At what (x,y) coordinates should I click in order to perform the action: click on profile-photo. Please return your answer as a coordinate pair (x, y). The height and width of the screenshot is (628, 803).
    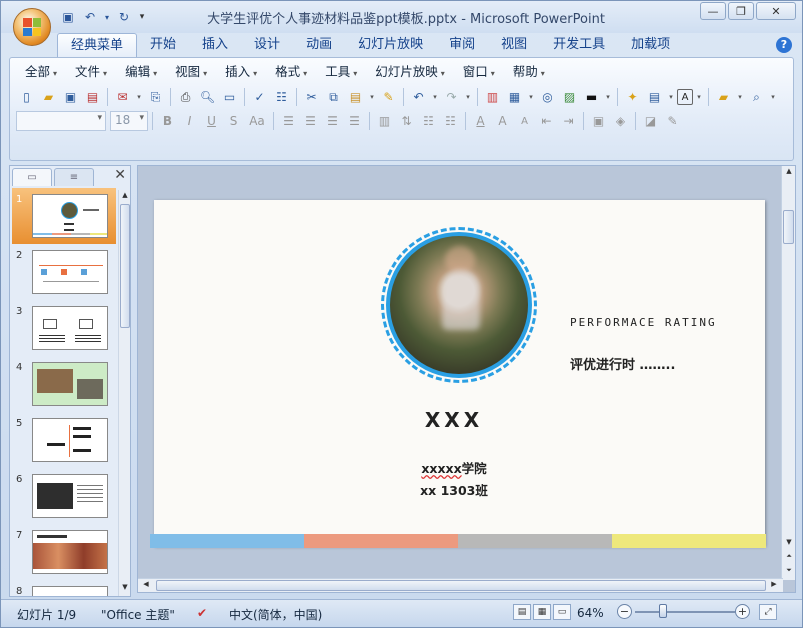
    Looking at the image, I should click on (459, 305).